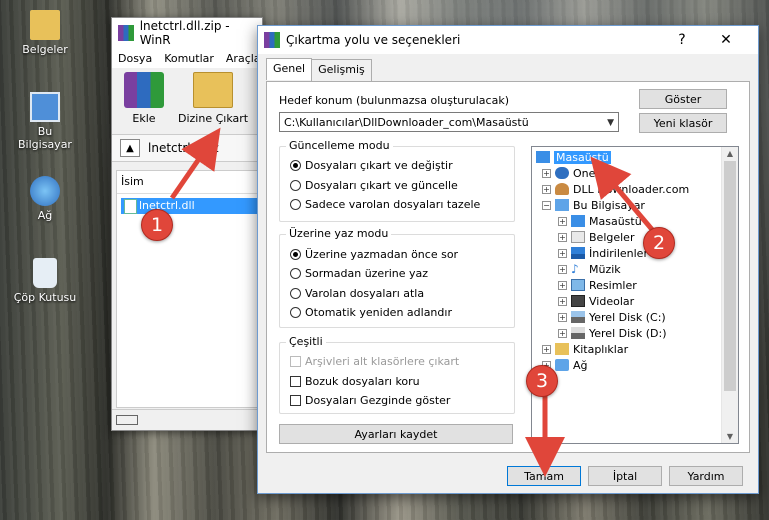 The height and width of the screenshot is (520, 769). I want to click on tree-node-label: Videolar, so click(612, 301).